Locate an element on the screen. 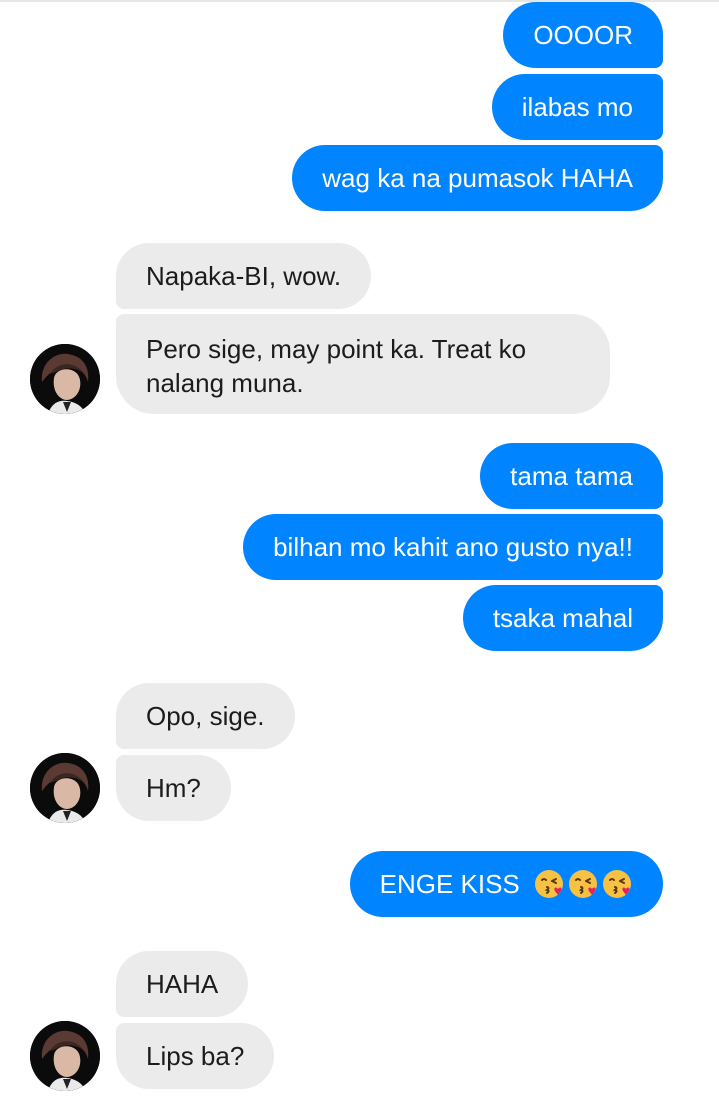 This screenshot has width=719, height=1109. message-text: tsaka mahal is located at coordinates (562, 618).